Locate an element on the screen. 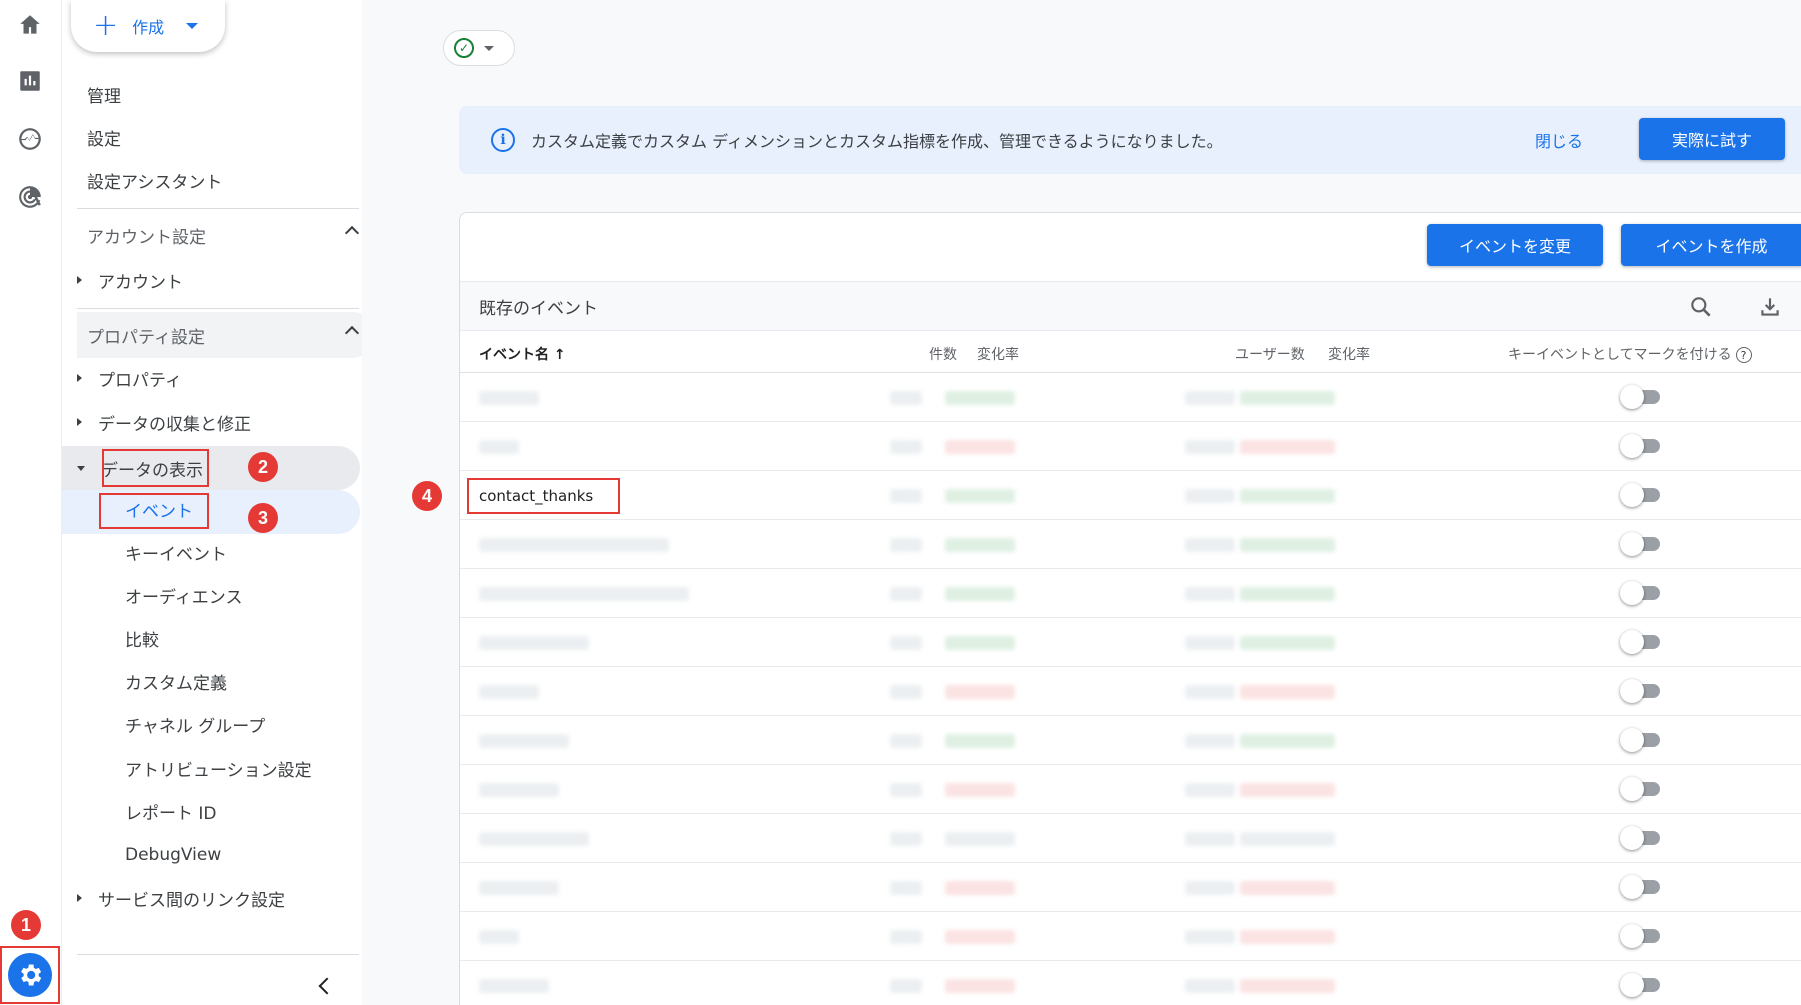 The height and width of the screenshot is (1005, 1801). col-event-name: イベント名 ↑ is located at coordinates (522, 354).